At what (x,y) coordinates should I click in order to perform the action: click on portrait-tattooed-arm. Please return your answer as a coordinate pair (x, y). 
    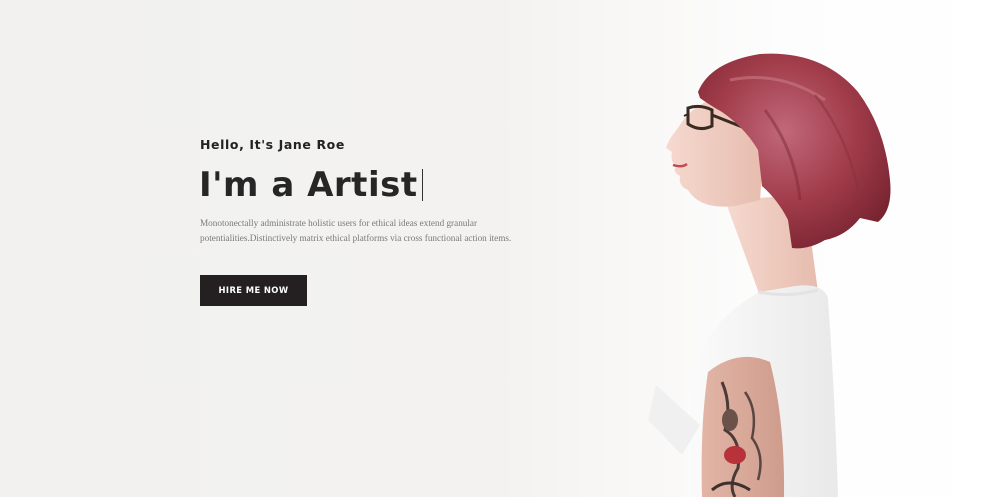
    Looking at the image, I should click on (743, 426).